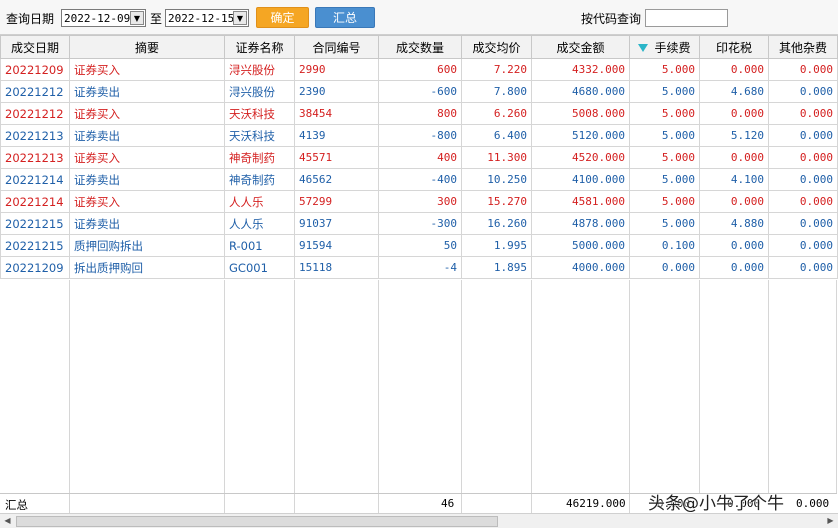 This screenshot has width=838, height=528. Describe the element at coordinates (7, 521) in the screenshot. I see `scroll-left-icon: ◀` at that location.